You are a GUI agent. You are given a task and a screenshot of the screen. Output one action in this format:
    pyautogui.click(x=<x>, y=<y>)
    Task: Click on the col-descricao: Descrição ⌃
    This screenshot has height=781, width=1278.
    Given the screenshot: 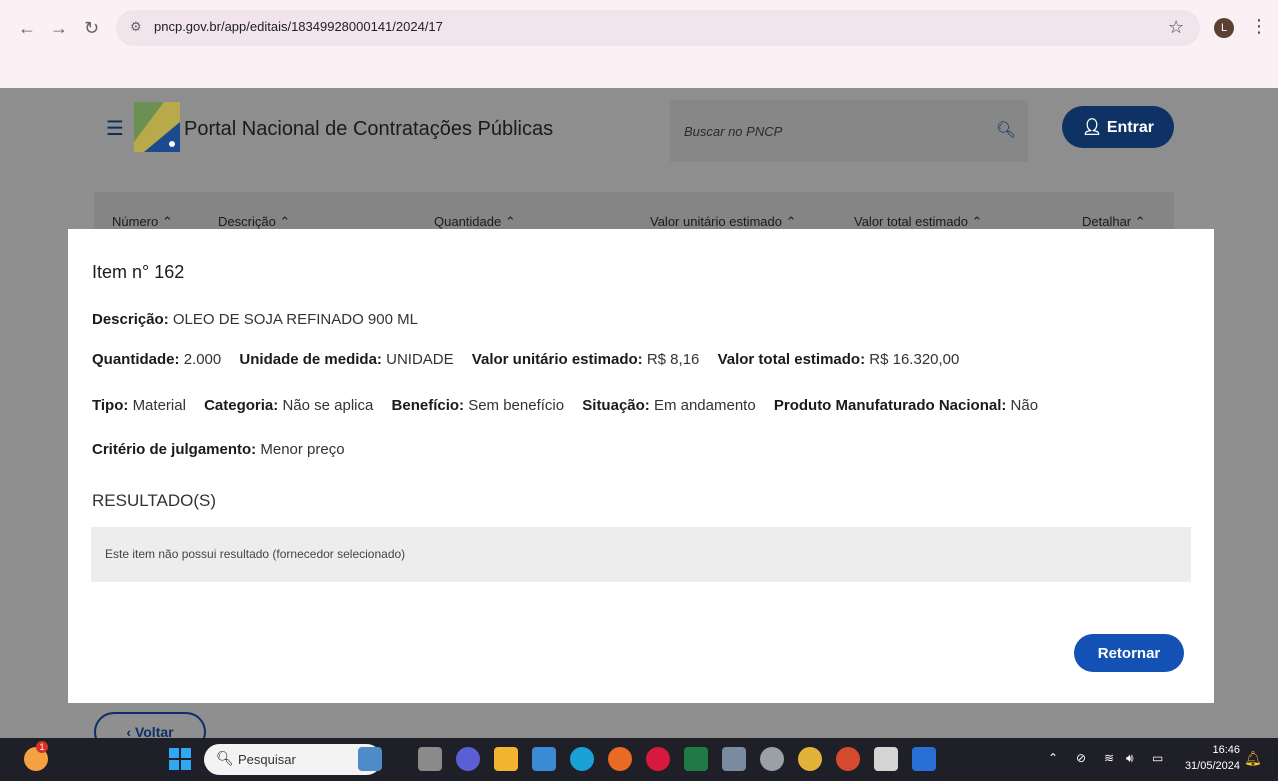 What is the action you would take?
    pyautogui.click(x=254, y=222)
    